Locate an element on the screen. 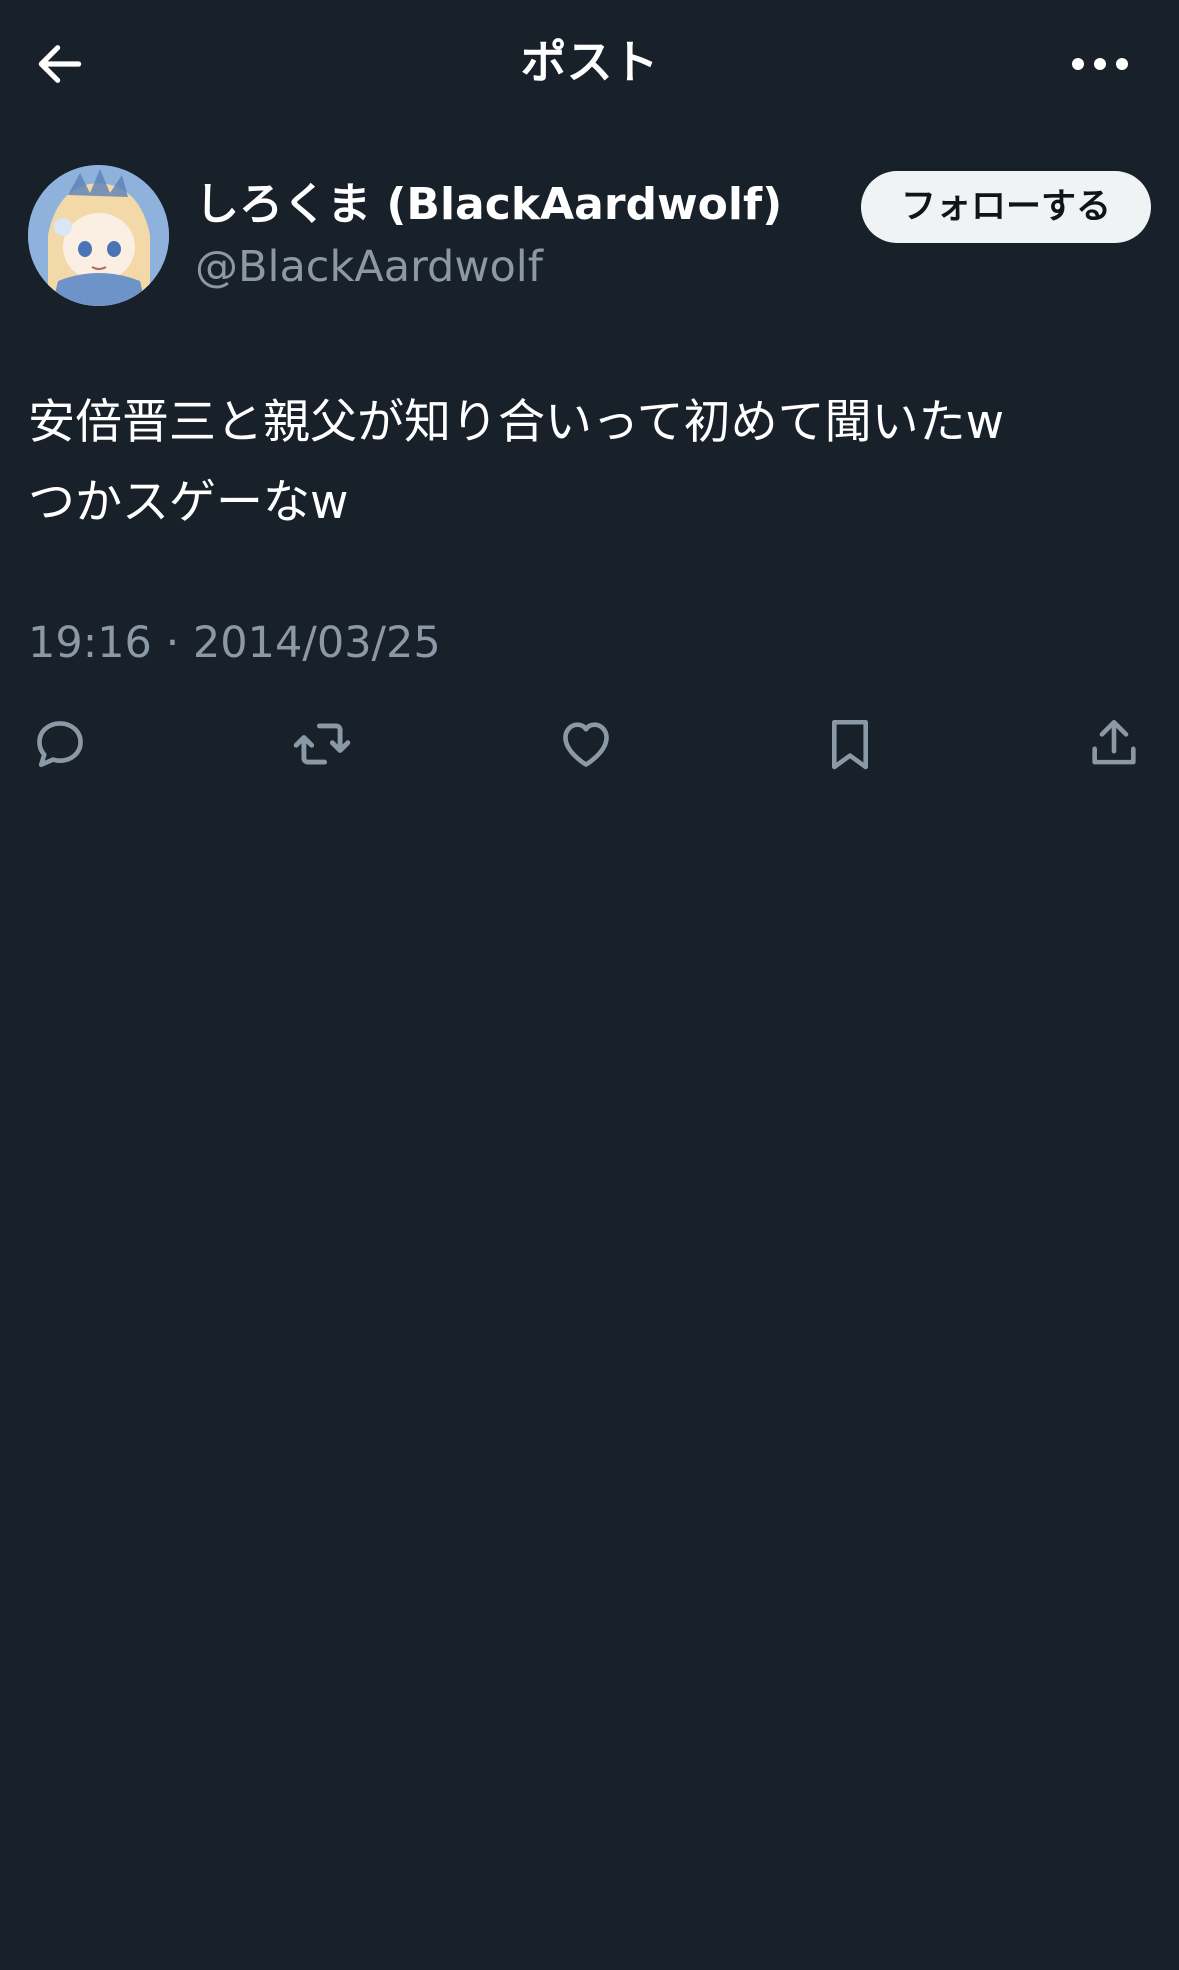 The height and width of the screenshot is (1970, 1179). bookmark-icon is located at coordinates (850, 744).